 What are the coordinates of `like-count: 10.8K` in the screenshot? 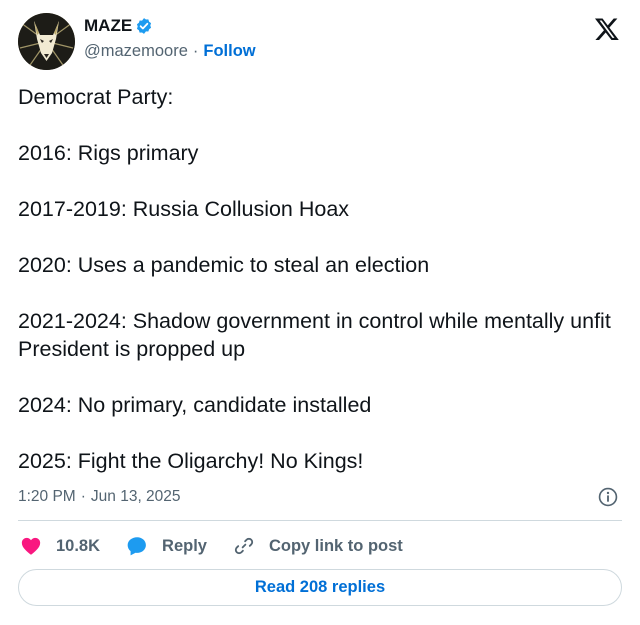 It's located at (78, 545).